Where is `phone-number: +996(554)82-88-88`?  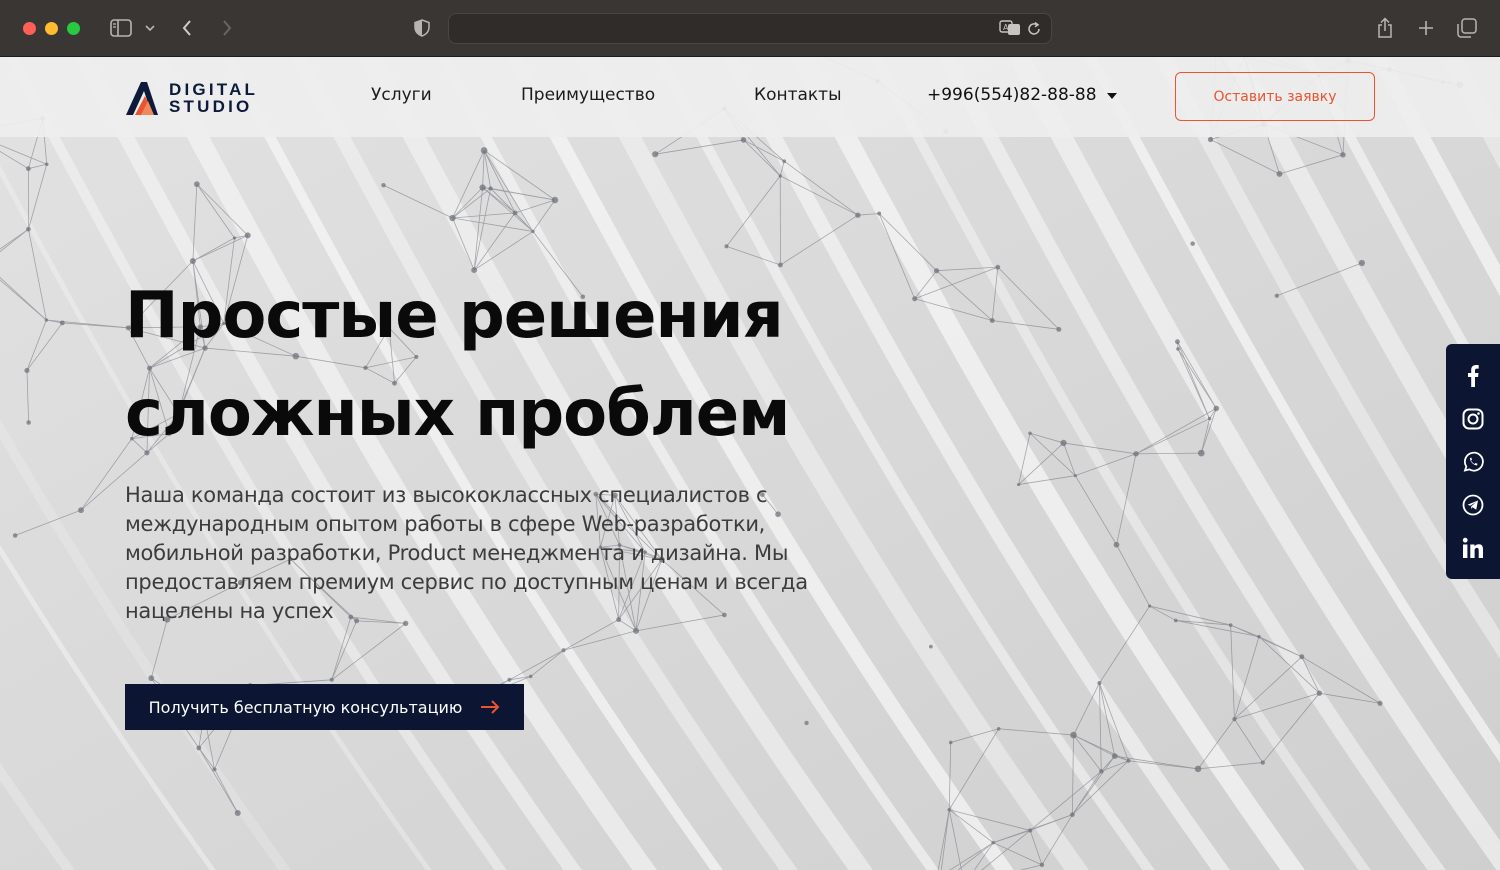 phone-number: +996(554)82-88-88 is located at coordinates (1012, 95).